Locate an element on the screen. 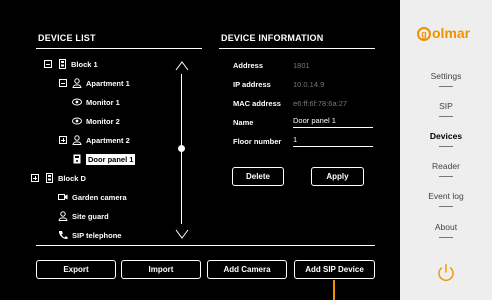  name-field: Door panel 1 is located at coordinates (333, 122).